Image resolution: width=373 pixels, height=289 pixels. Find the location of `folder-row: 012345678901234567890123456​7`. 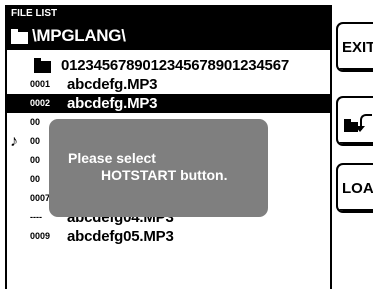

folder-row: 012345678901234567890123456​7 is located at coordinates (168, 65).